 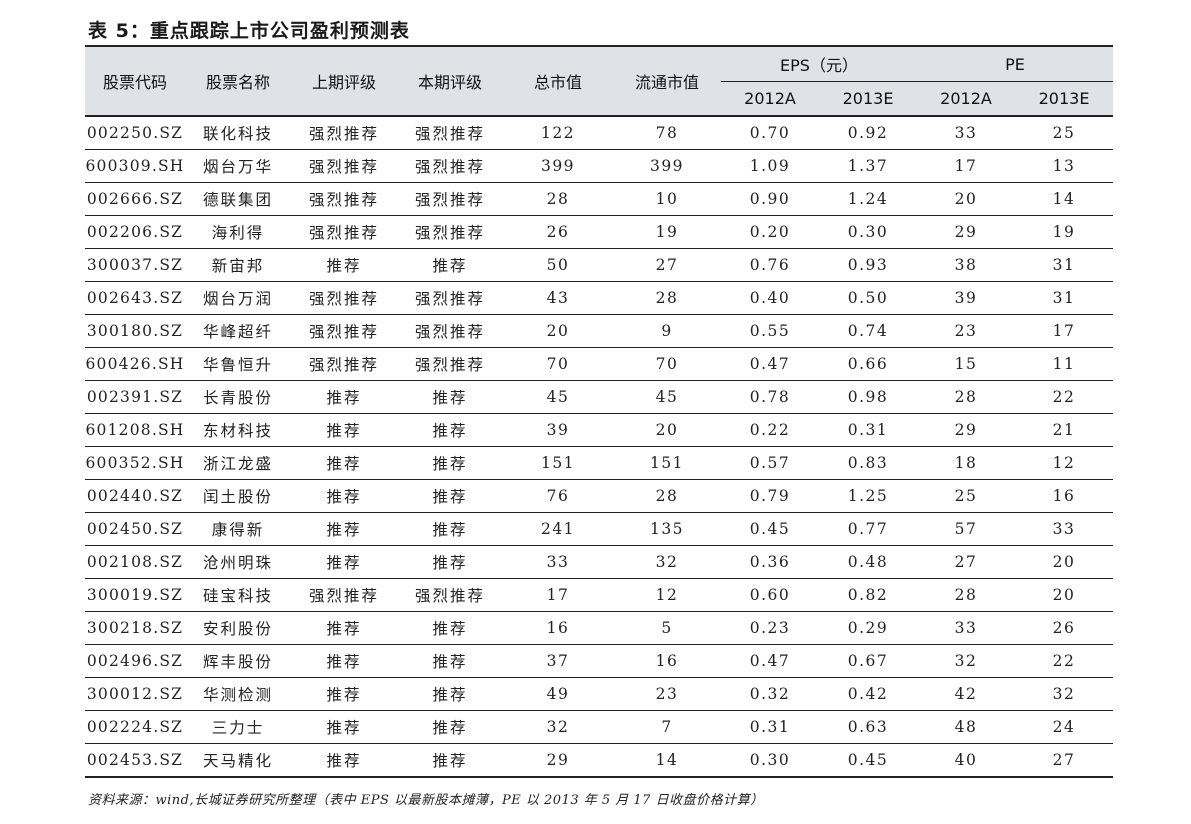 I want to click on table-row: 002391.SZ 长青股份 推荐 推荐 45 45 0.78 0.98 28 22, so click(x=599, y=397).